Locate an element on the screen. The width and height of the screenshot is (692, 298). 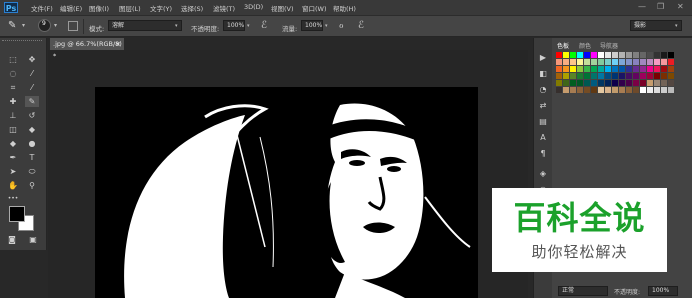
close-window-button: ✕ is located at coordinates (680, 6).